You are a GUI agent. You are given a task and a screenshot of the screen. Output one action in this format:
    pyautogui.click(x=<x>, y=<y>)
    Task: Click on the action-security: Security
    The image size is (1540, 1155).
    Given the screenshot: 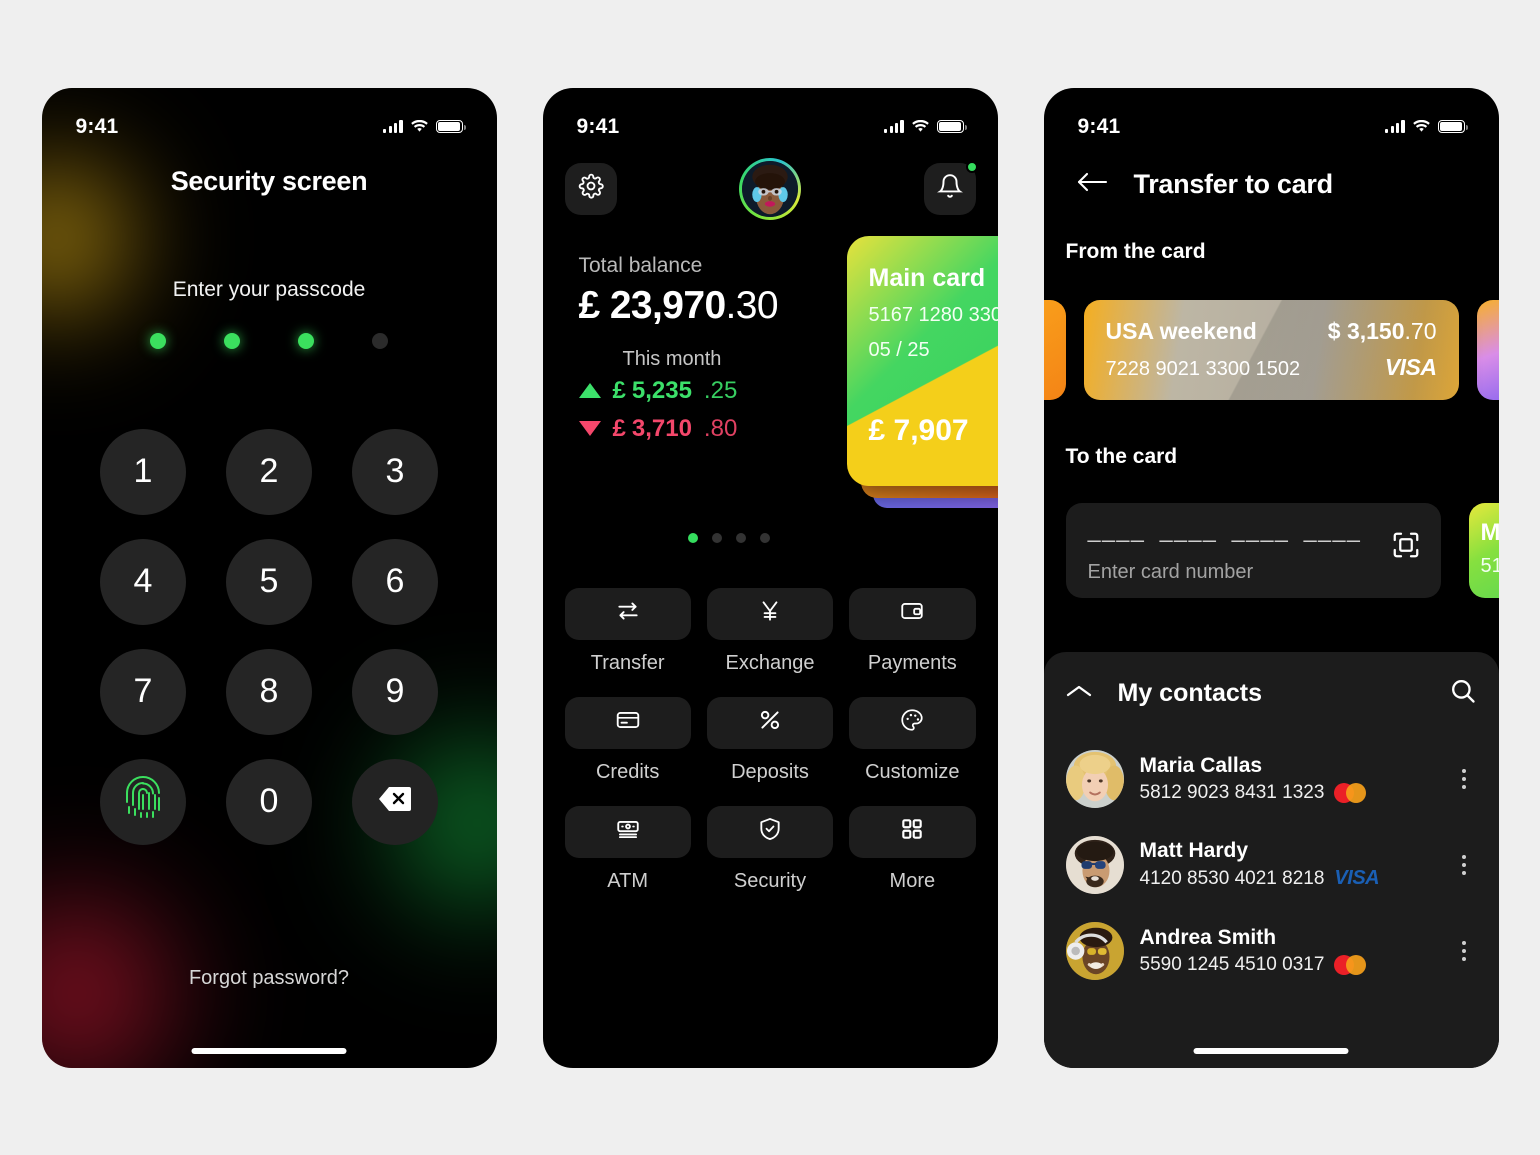 What is the action you would take?
    pyautogui.click(x=770, y=856)
    